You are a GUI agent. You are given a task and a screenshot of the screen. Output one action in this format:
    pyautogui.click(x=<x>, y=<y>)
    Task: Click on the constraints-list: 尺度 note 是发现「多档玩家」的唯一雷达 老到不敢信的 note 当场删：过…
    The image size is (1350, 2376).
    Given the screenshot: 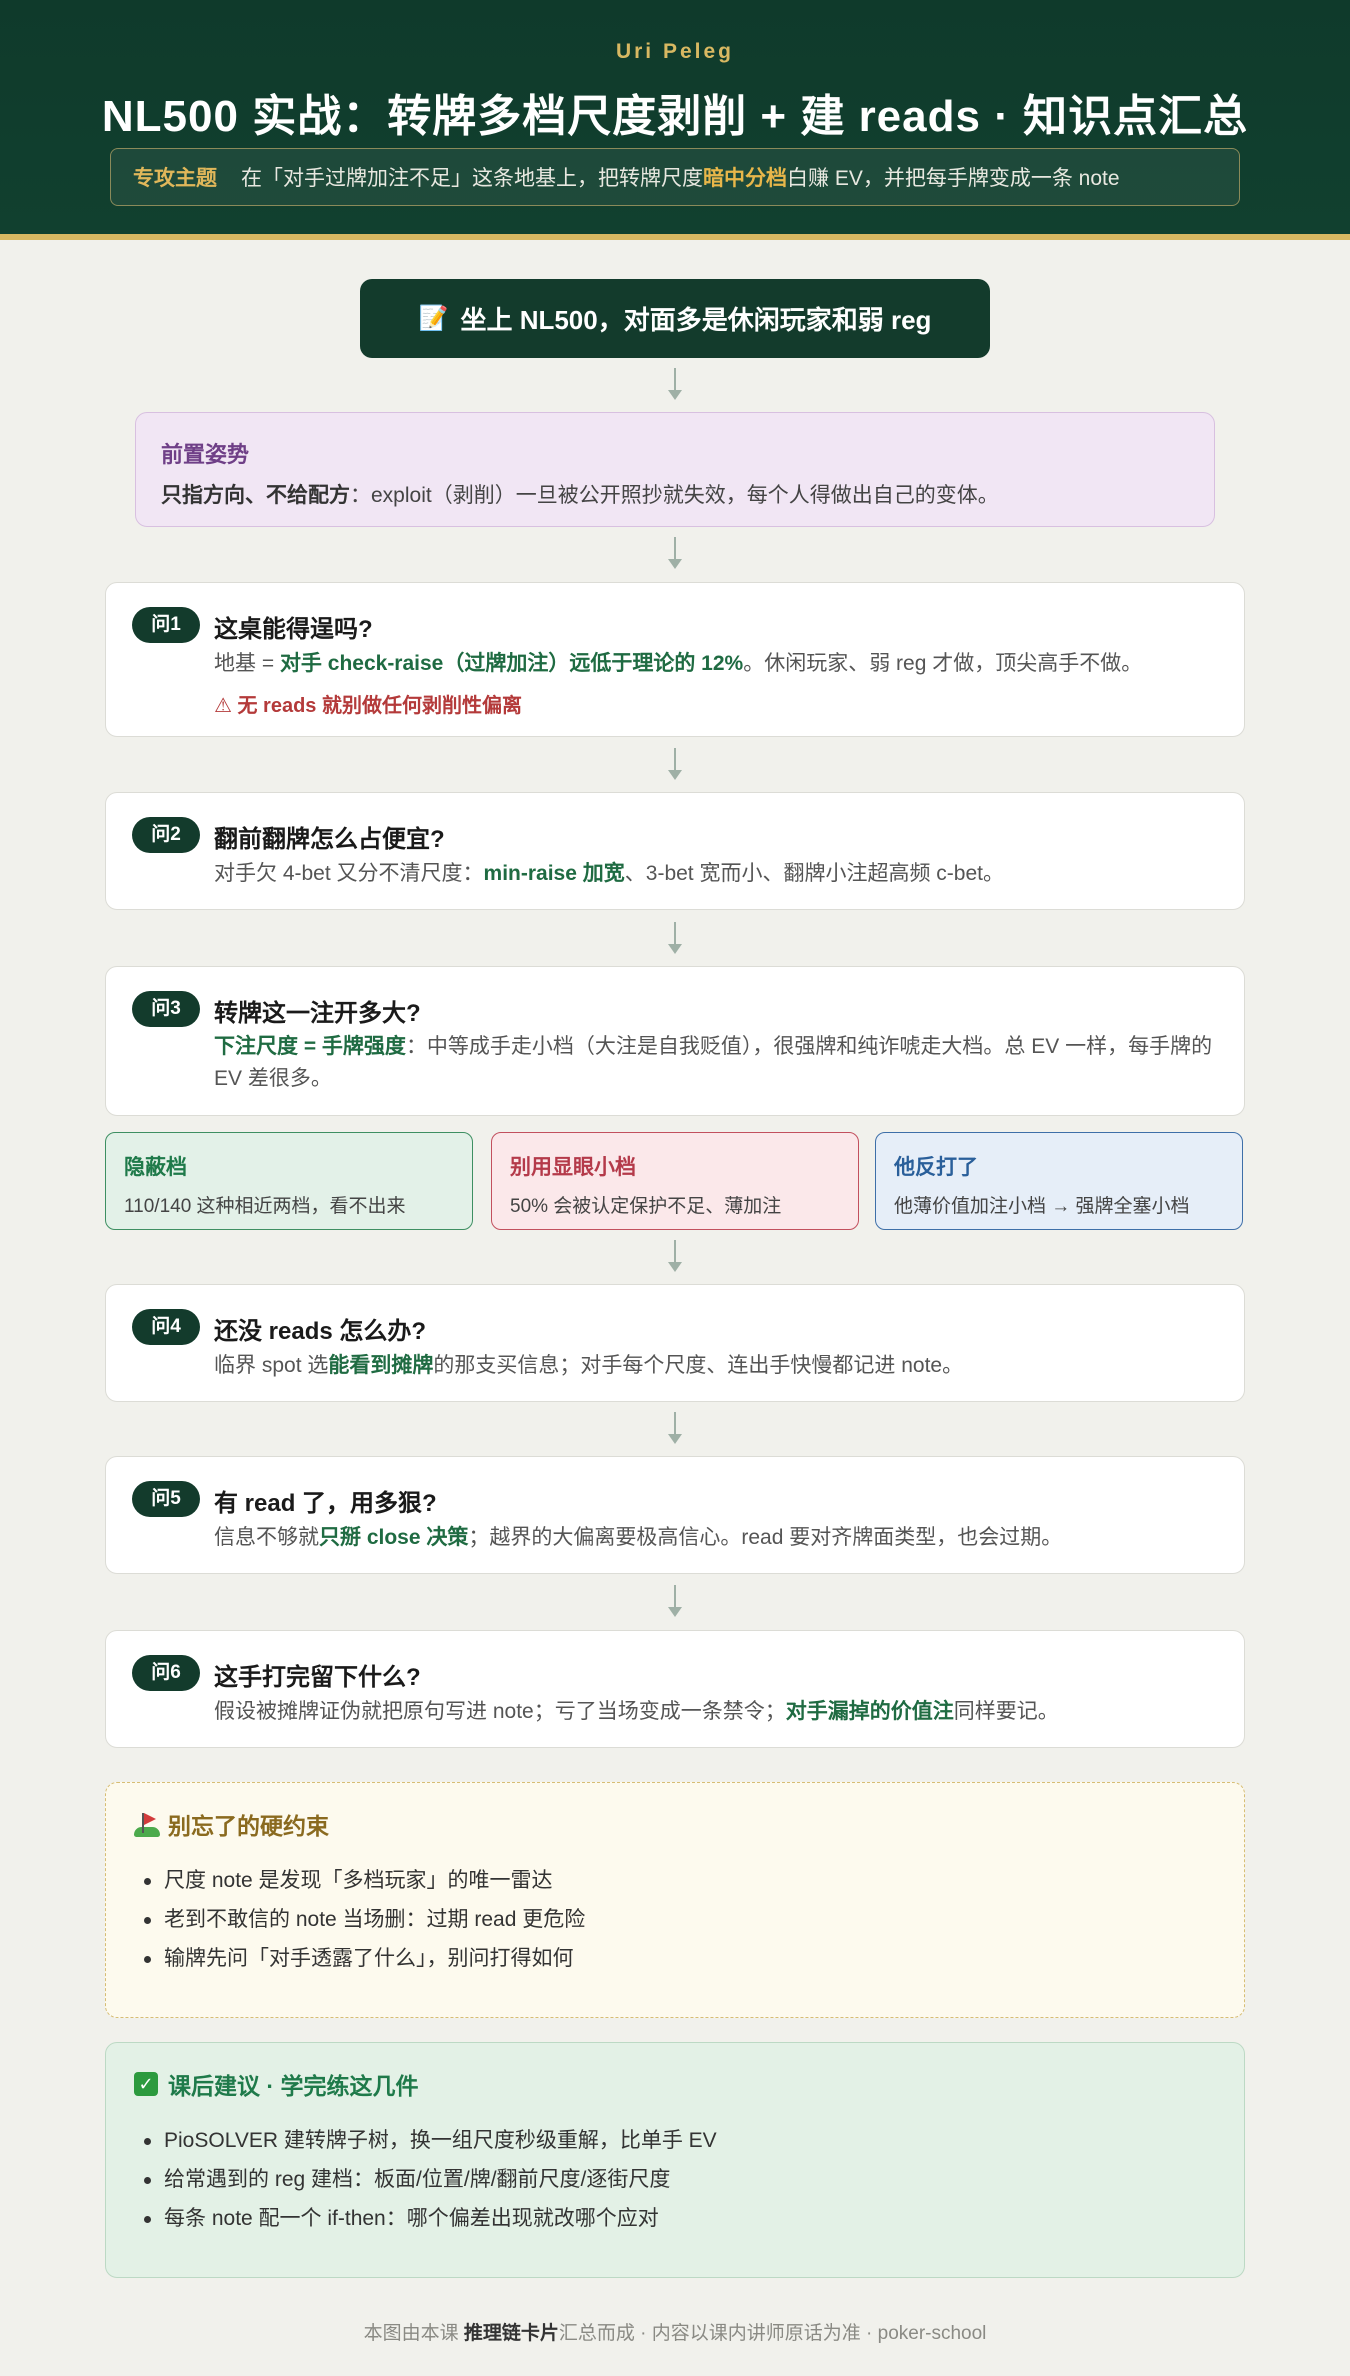 What is the action you would take?
    pyautogui.click(x=675, y=1919)
    